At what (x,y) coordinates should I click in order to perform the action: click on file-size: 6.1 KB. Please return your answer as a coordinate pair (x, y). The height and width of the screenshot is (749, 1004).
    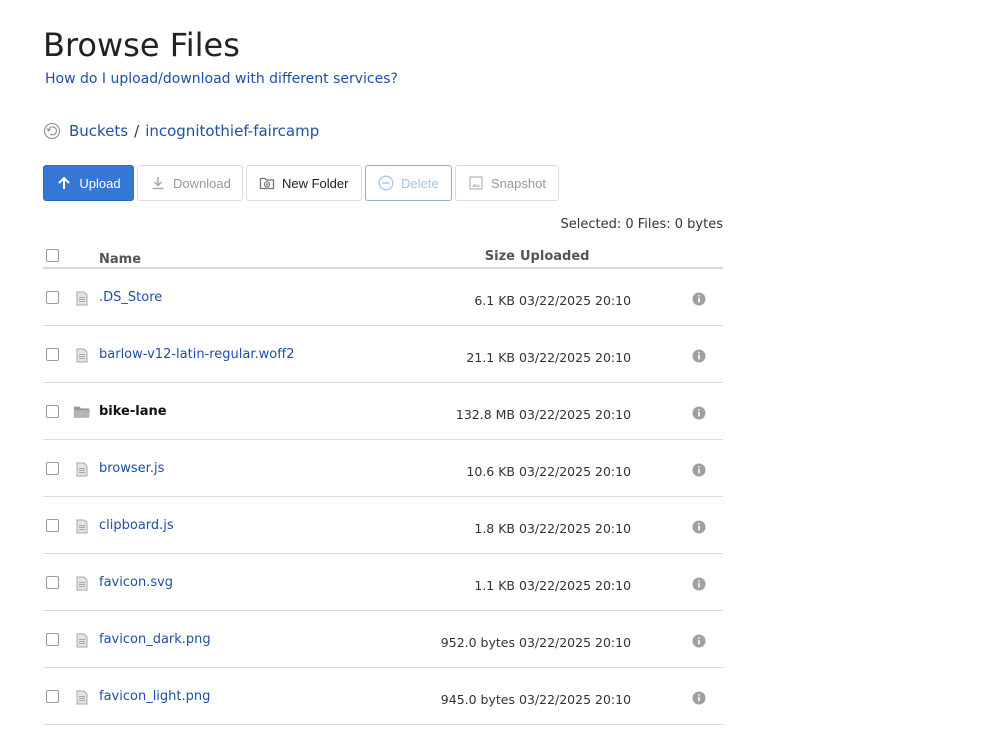
    Looking at the image, I should click on (494, 300).